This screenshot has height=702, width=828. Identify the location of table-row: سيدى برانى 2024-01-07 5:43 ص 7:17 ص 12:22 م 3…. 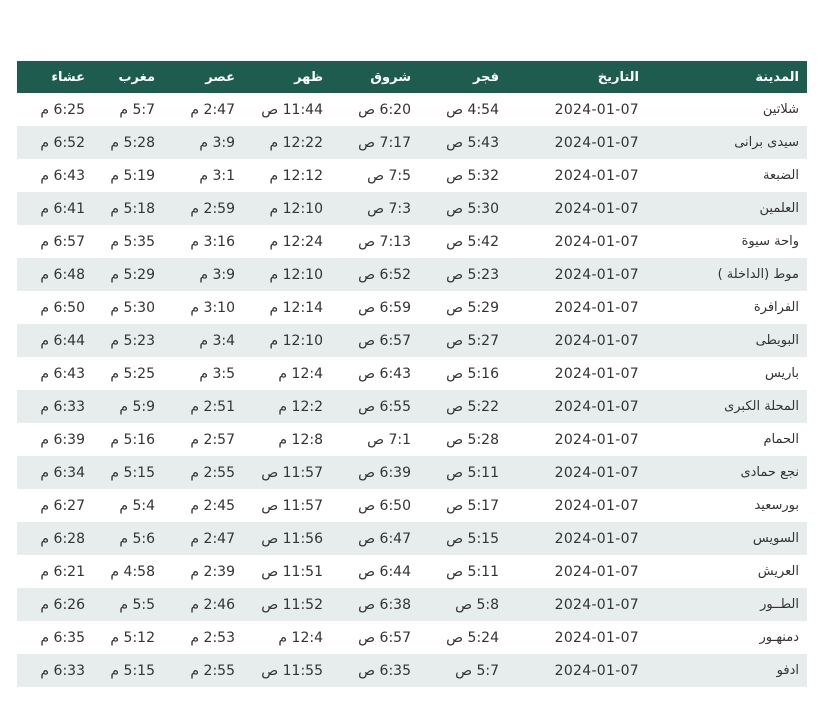
(412, 142).